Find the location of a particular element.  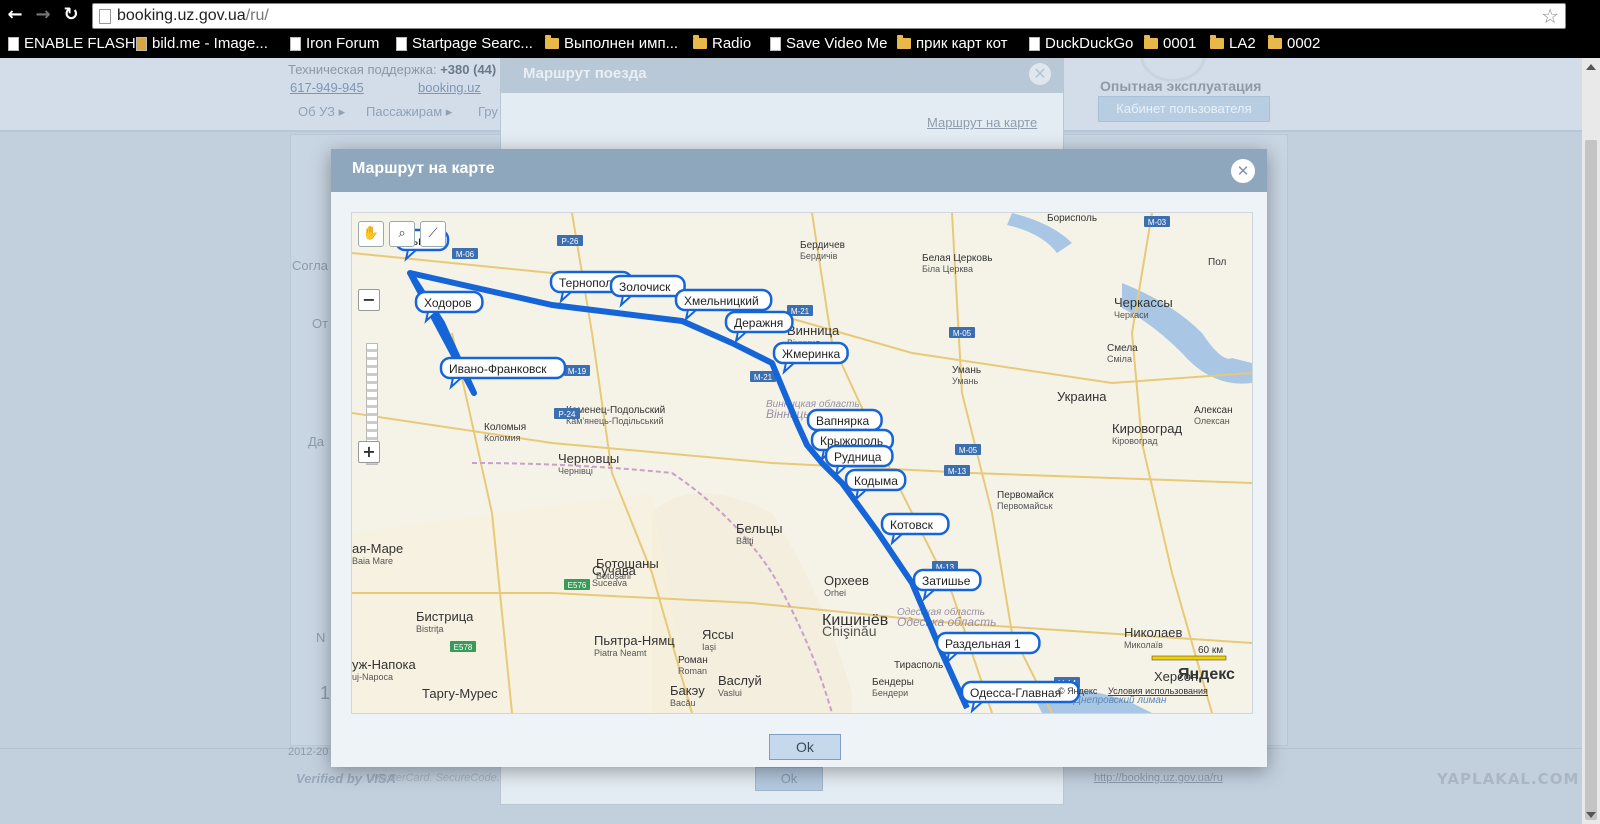

url-text: booking.uz.gov.ua/ru/ is located at coordinates (193, 16).